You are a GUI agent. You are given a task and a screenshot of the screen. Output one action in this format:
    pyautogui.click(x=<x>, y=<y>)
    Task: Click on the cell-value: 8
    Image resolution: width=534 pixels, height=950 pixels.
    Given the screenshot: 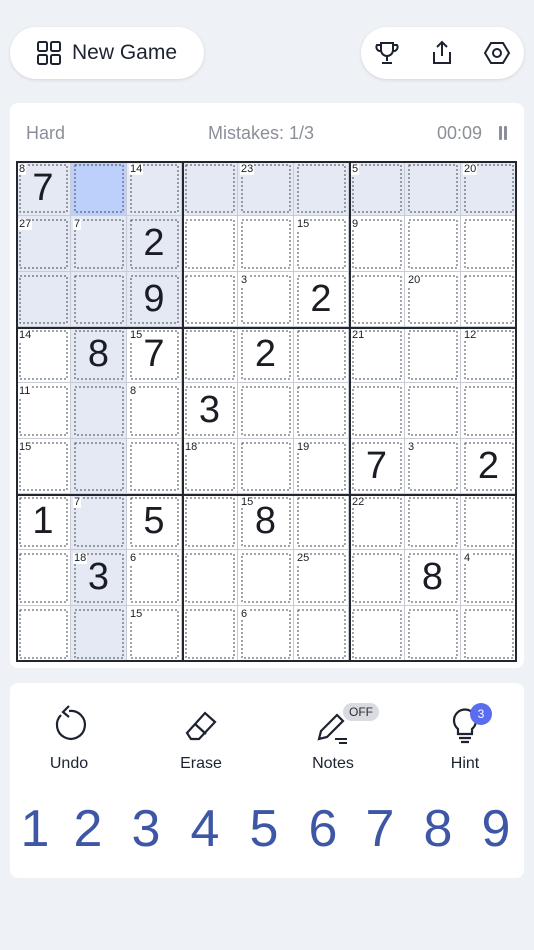 What is the action you would take?
    pyautogui.click(x=432, y=577)
    